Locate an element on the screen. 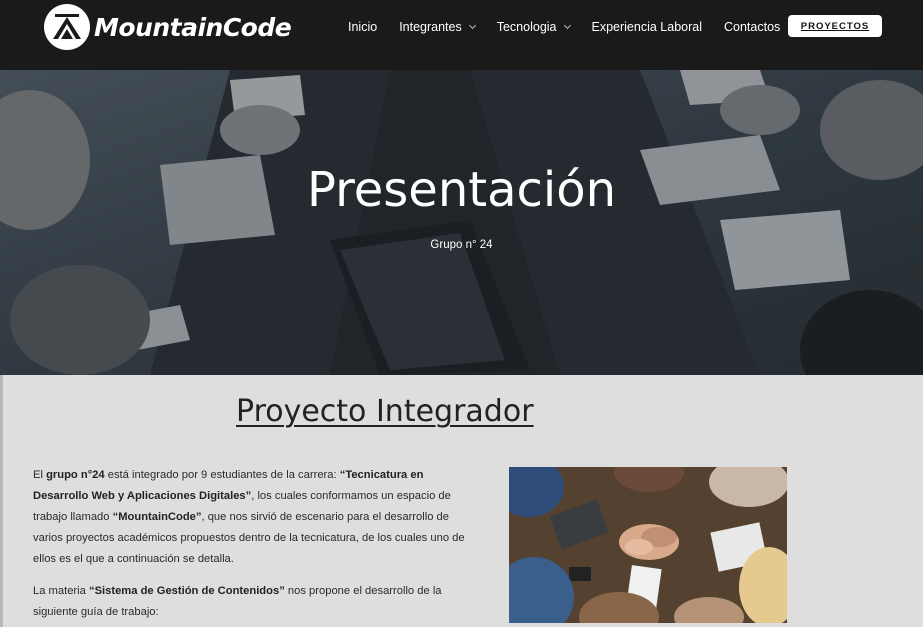 The height and width of the screenshot is (627, 923). nav-item-integrantes: Integrantes is located at coordinates (437, 27).